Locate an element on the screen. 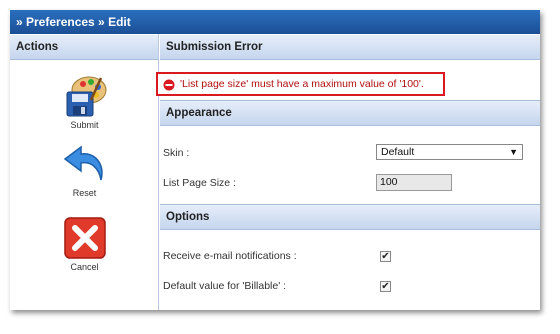 The image size is (560, 334). reset-arrow-icon is located at coordinates (84, 165).